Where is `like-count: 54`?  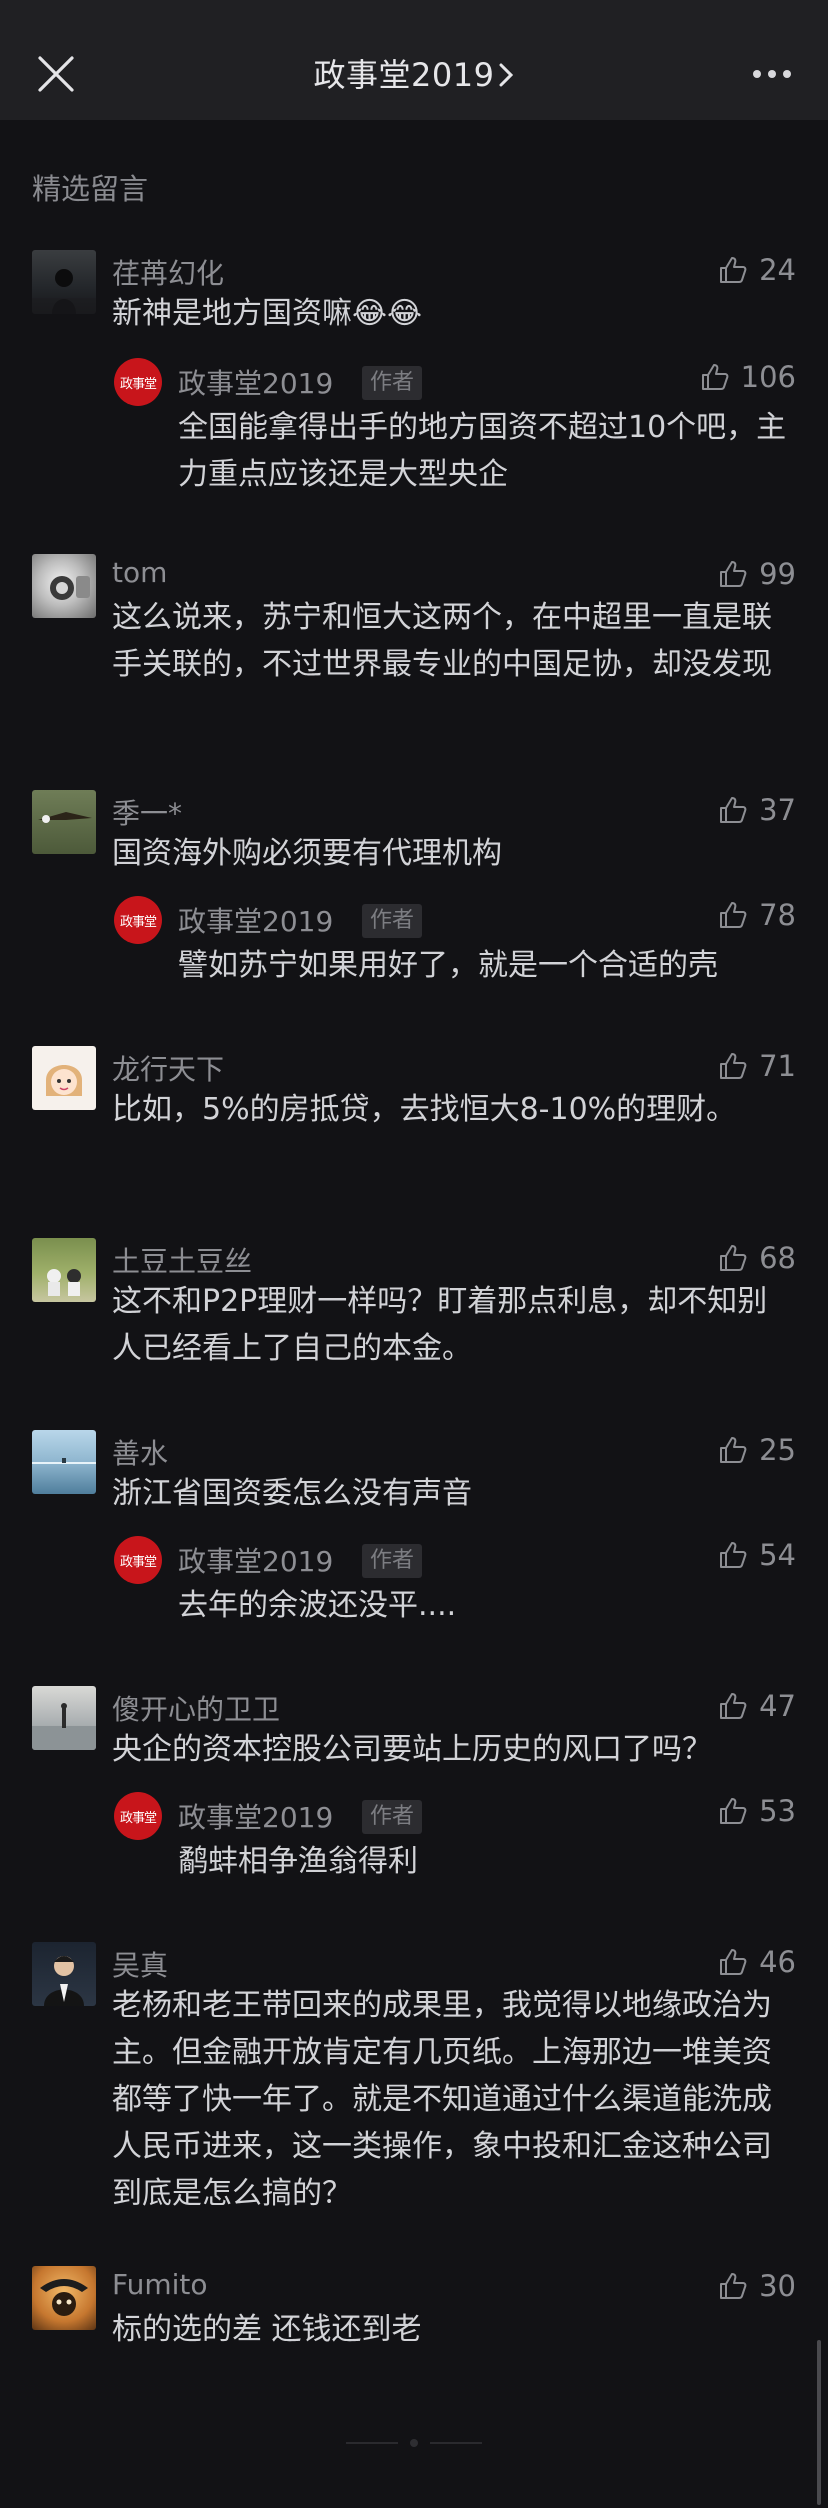
like-count: 54 is located at coordinates (777, 1555).